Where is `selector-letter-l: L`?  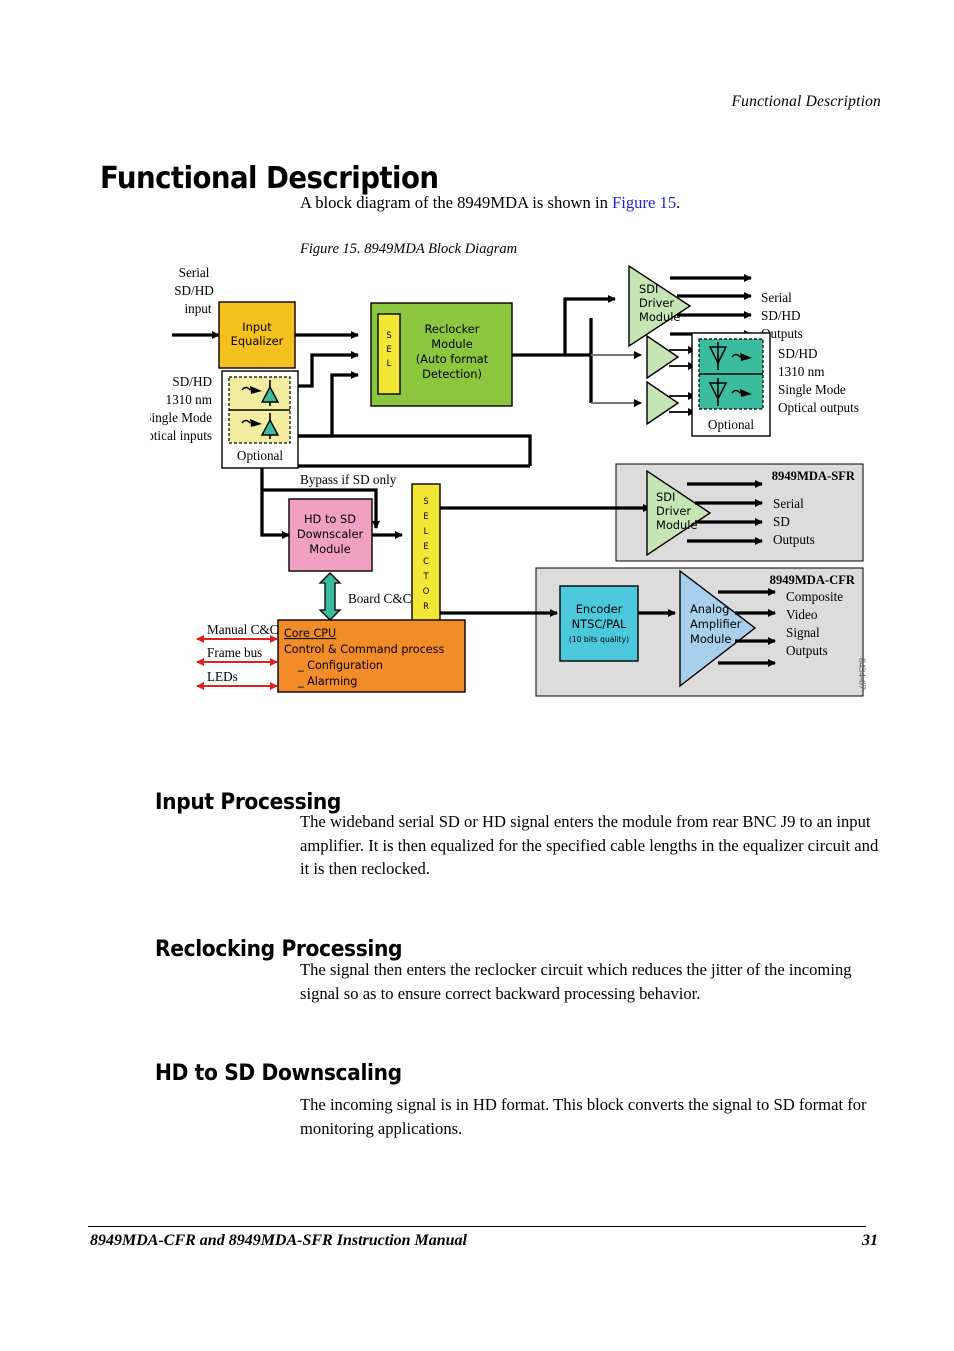 selector-letter-l: L is located at coordinates (426, 531).